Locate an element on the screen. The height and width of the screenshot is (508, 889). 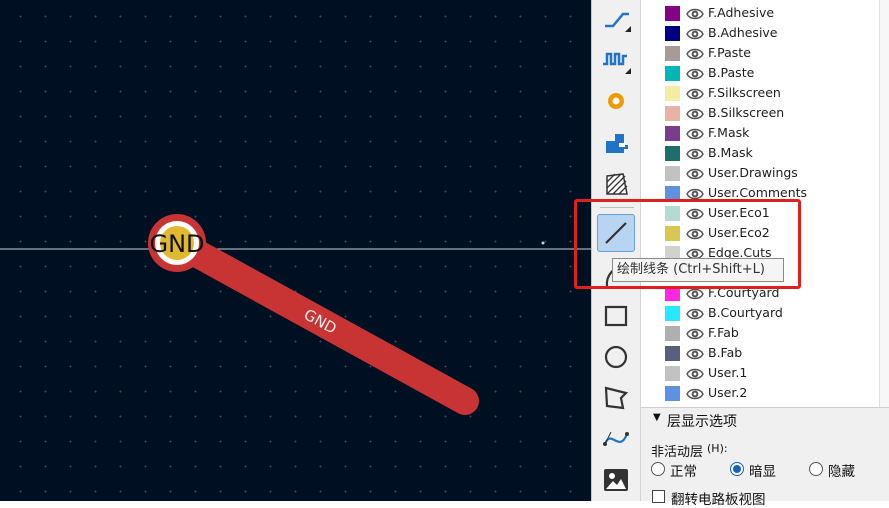
draw-line-button is located at coordinates (616, 233).